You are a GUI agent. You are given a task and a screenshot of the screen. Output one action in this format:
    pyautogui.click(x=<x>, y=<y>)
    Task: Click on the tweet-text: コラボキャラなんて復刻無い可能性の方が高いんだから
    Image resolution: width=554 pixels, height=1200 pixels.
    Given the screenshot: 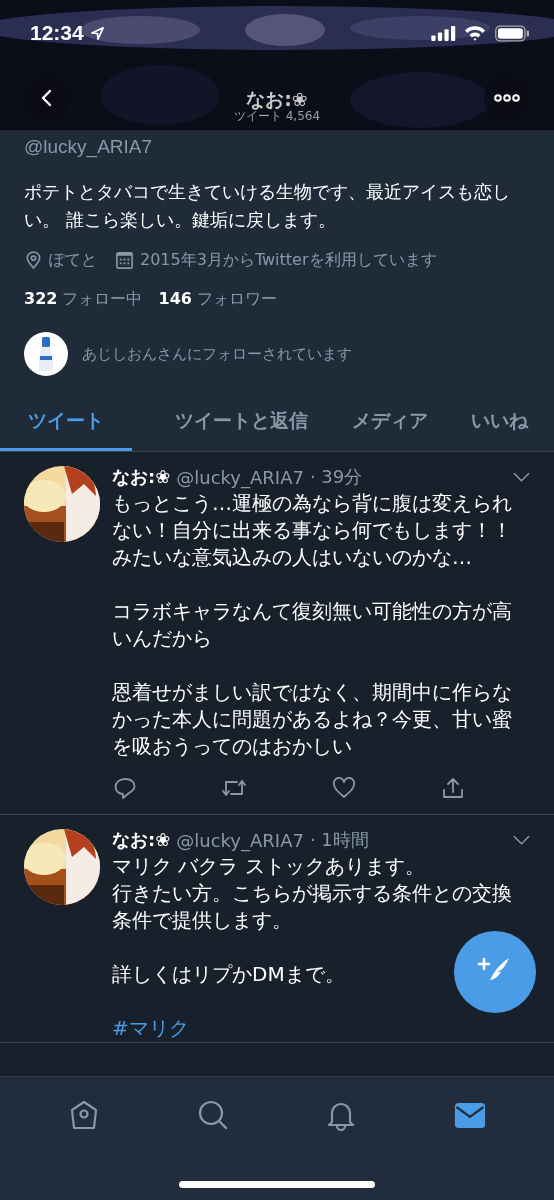 What is the action you would take?
    pyautogui.click(x=312, y=625)
    